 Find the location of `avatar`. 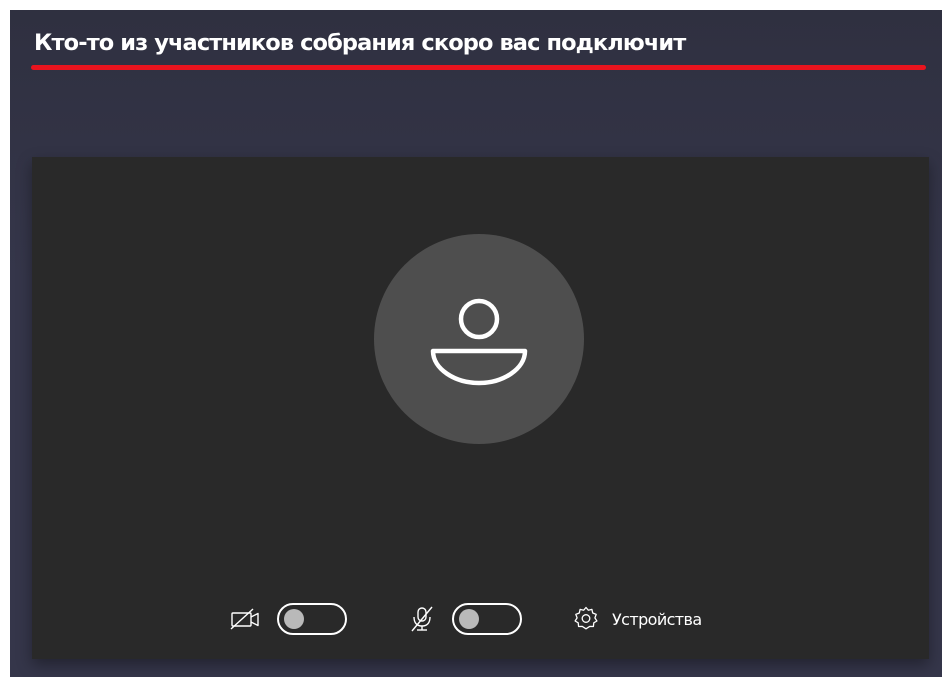

avatar is located at coordinates (479, 339).